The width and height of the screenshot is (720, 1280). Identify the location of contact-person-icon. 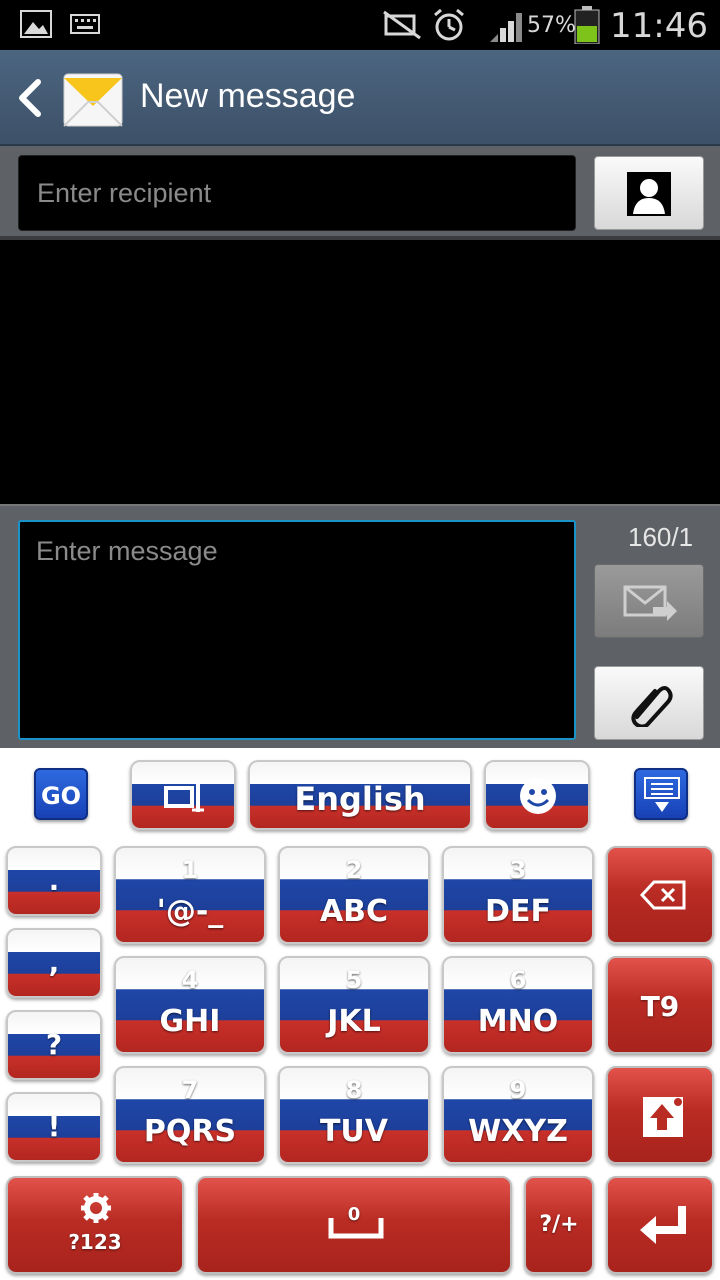
(649, 194).